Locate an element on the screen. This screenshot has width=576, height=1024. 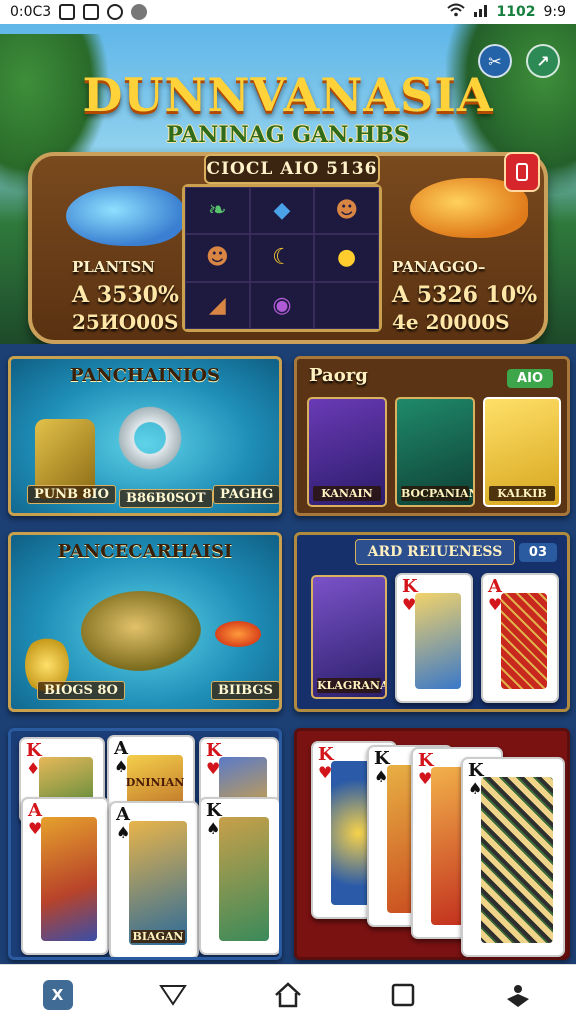
game-tile-cards-2: ARD REIUENESS 03 KLAGRANAS K♥ A♥ is located at coordinates (432, 622).